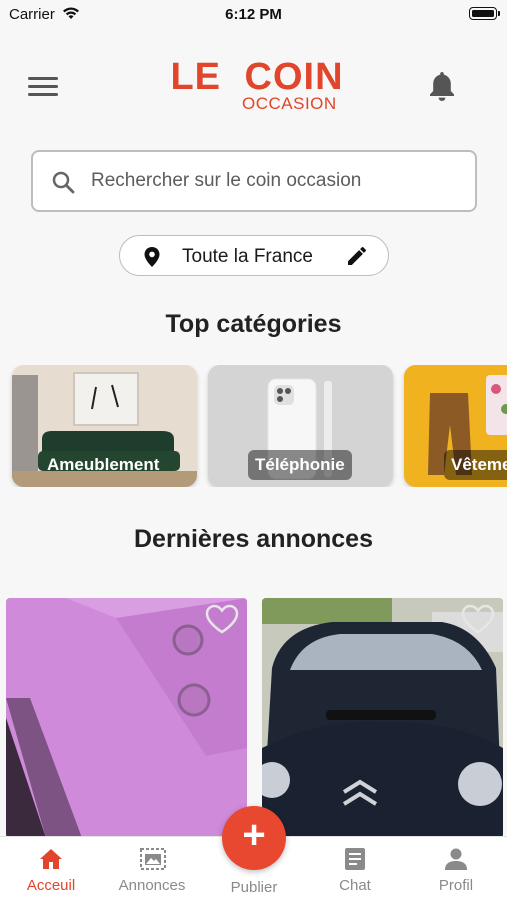  Describe the element at coordinates (104, 426) in the screenshot. I see `category-card-ameublement: Ameublement` at that location.